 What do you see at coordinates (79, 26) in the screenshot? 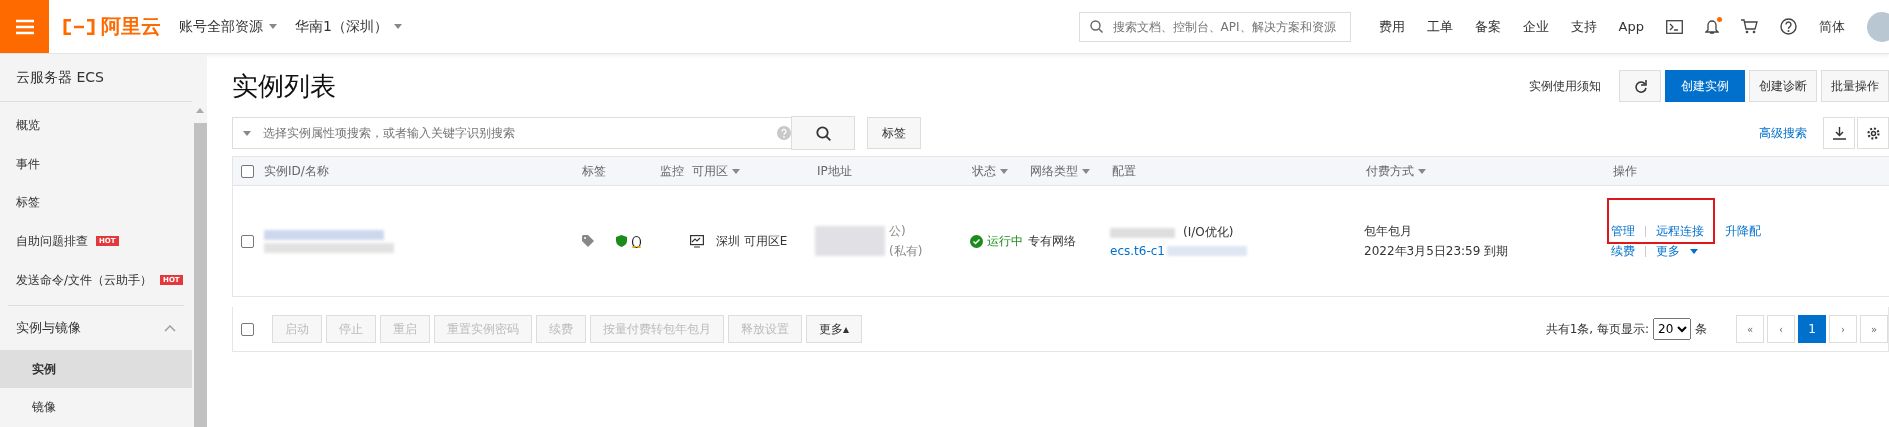
I see `logo-icon` at bounding box center [79, 26].